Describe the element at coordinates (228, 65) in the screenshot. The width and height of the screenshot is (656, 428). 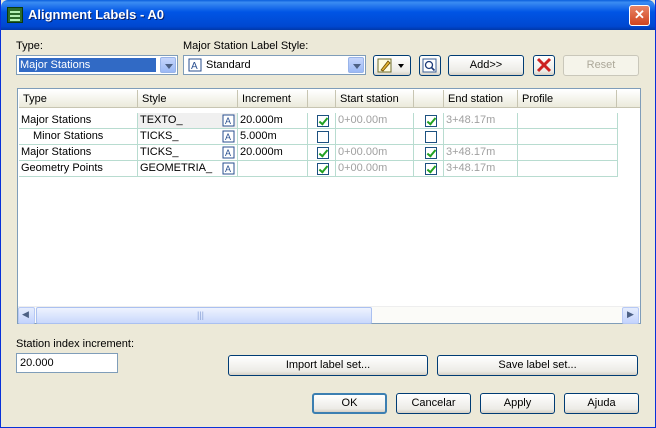
I see `style-dropdown-value: Standard` at that location.